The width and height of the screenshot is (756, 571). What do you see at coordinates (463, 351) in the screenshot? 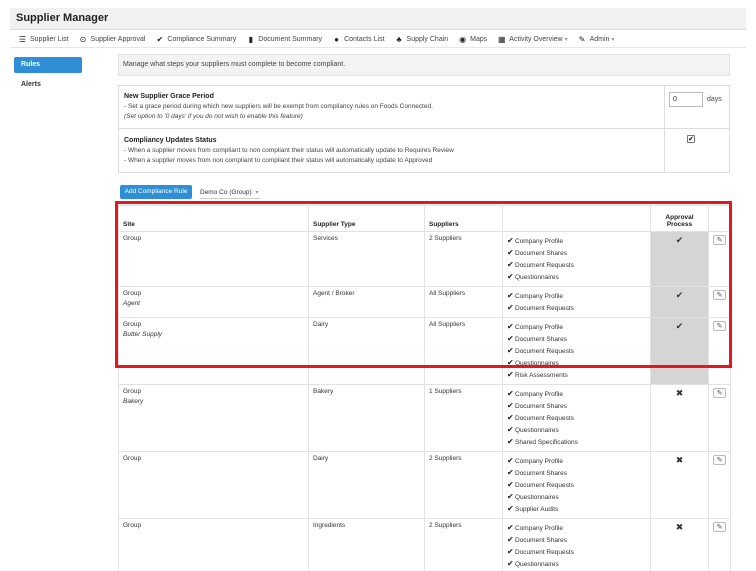
I see `cell-suppliers: All Suppliers` at bounding box center [463, 351].